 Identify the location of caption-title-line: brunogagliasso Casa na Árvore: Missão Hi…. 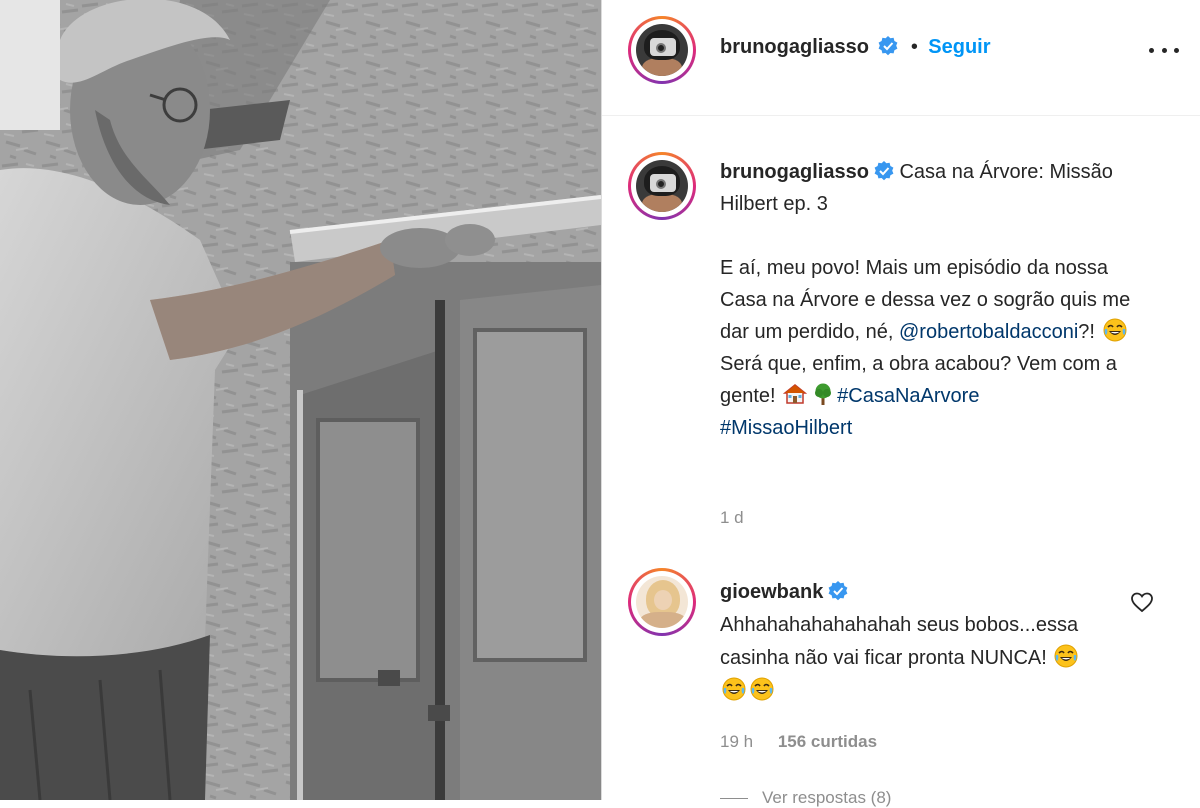
(930, 188).